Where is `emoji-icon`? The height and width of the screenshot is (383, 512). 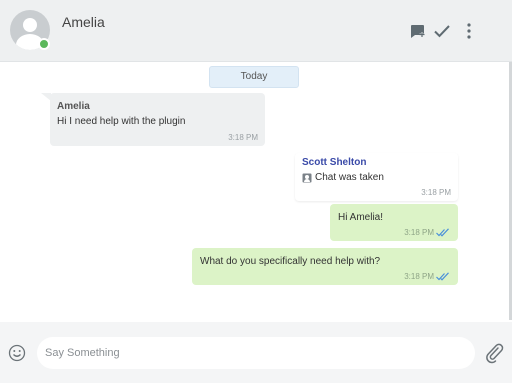 emoji-icon is located at coordinates (17, 353).